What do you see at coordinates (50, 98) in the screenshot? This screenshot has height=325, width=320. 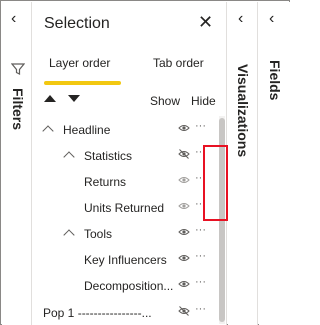 I see `triangle-up-icon` at bounding box center [50, 98].